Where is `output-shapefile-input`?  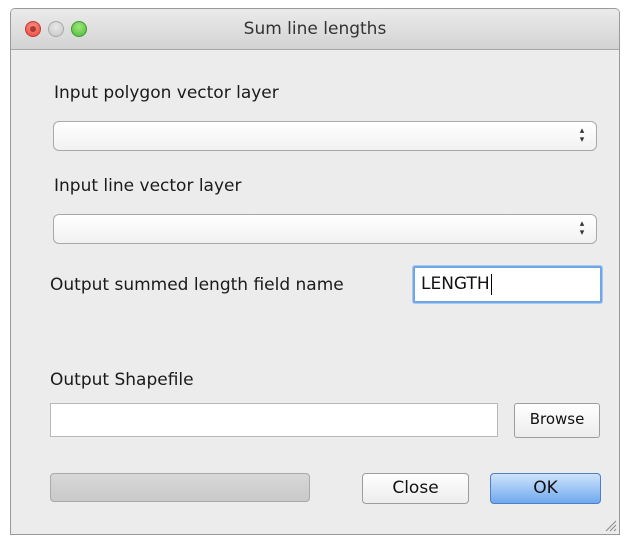
output-shapefile-input is located at coordinates (274, 420).